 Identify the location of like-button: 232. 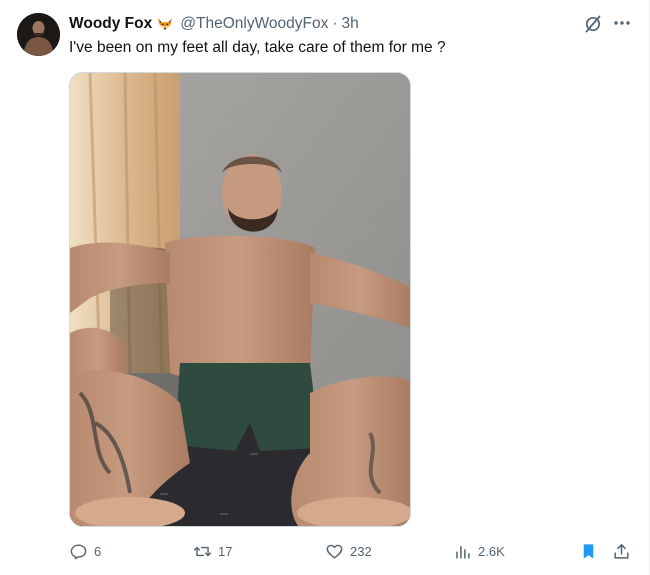
(348, 551).